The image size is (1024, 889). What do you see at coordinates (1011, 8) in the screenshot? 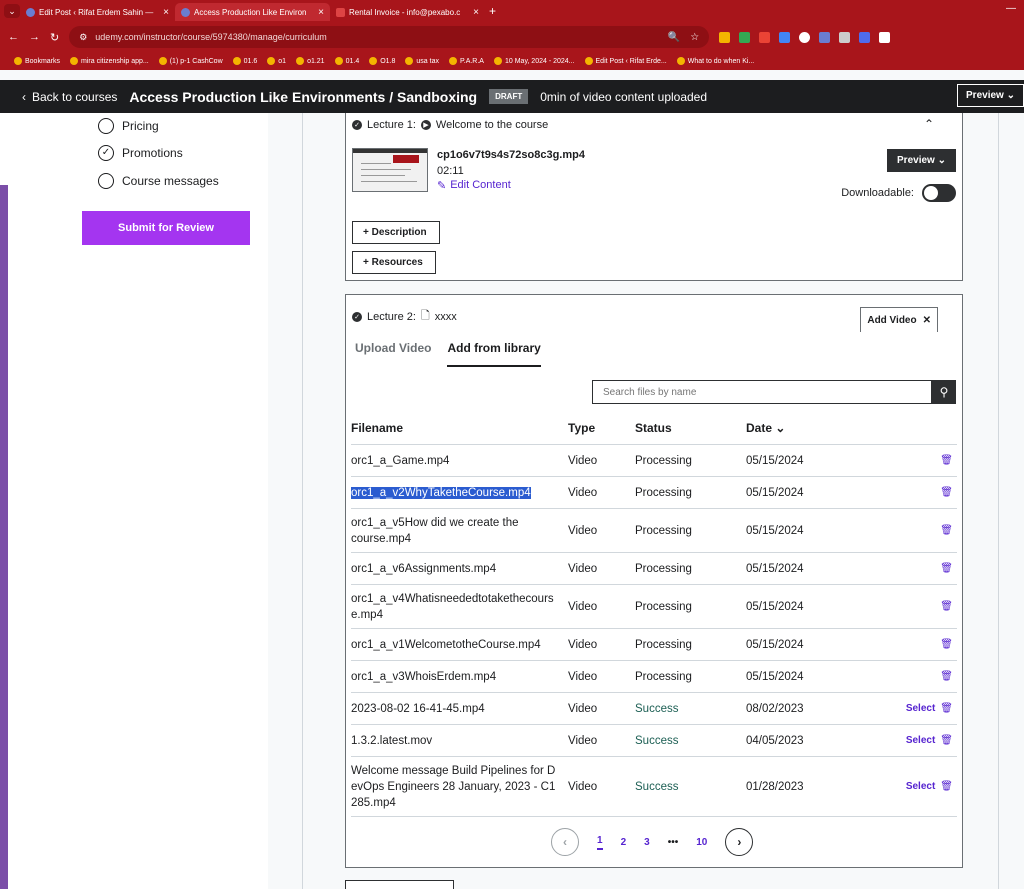
I see `minimize-window-button: —` at bounding box center [1011, 8].